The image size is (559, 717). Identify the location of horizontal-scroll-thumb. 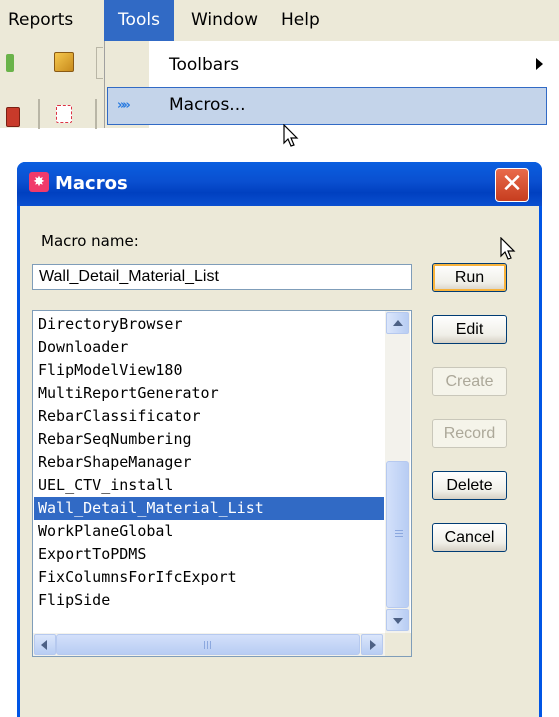
(208, 644).